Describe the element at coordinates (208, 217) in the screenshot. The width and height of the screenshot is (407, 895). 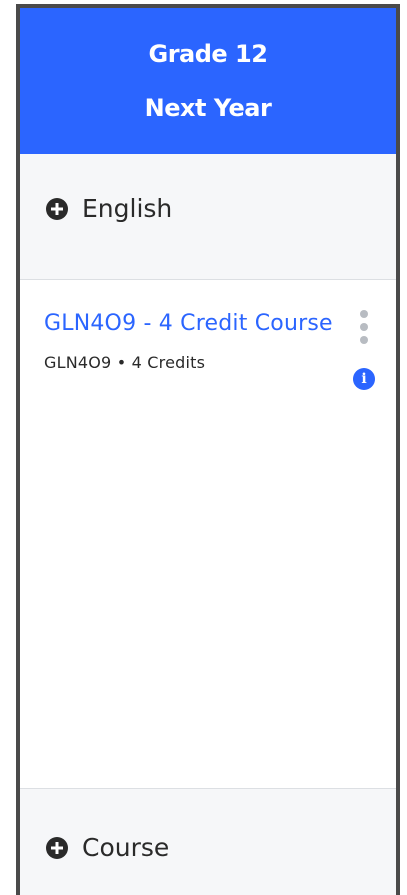
I see `subject-section: English` at that location.